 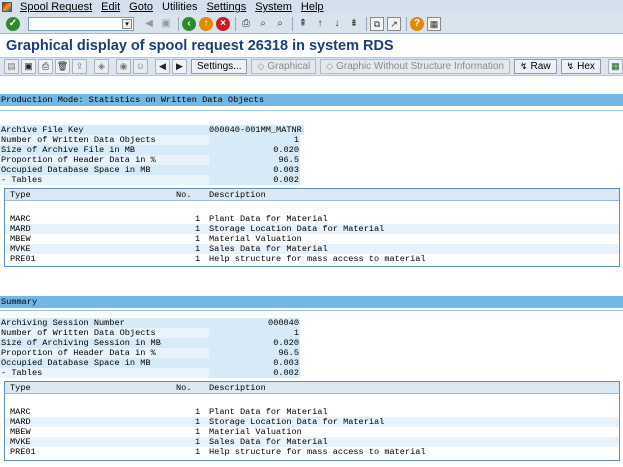 What do you see at coordinates (223, 23) in the screenshot?
I see `cancel-icon: ×` at bounding box center [223, 23].